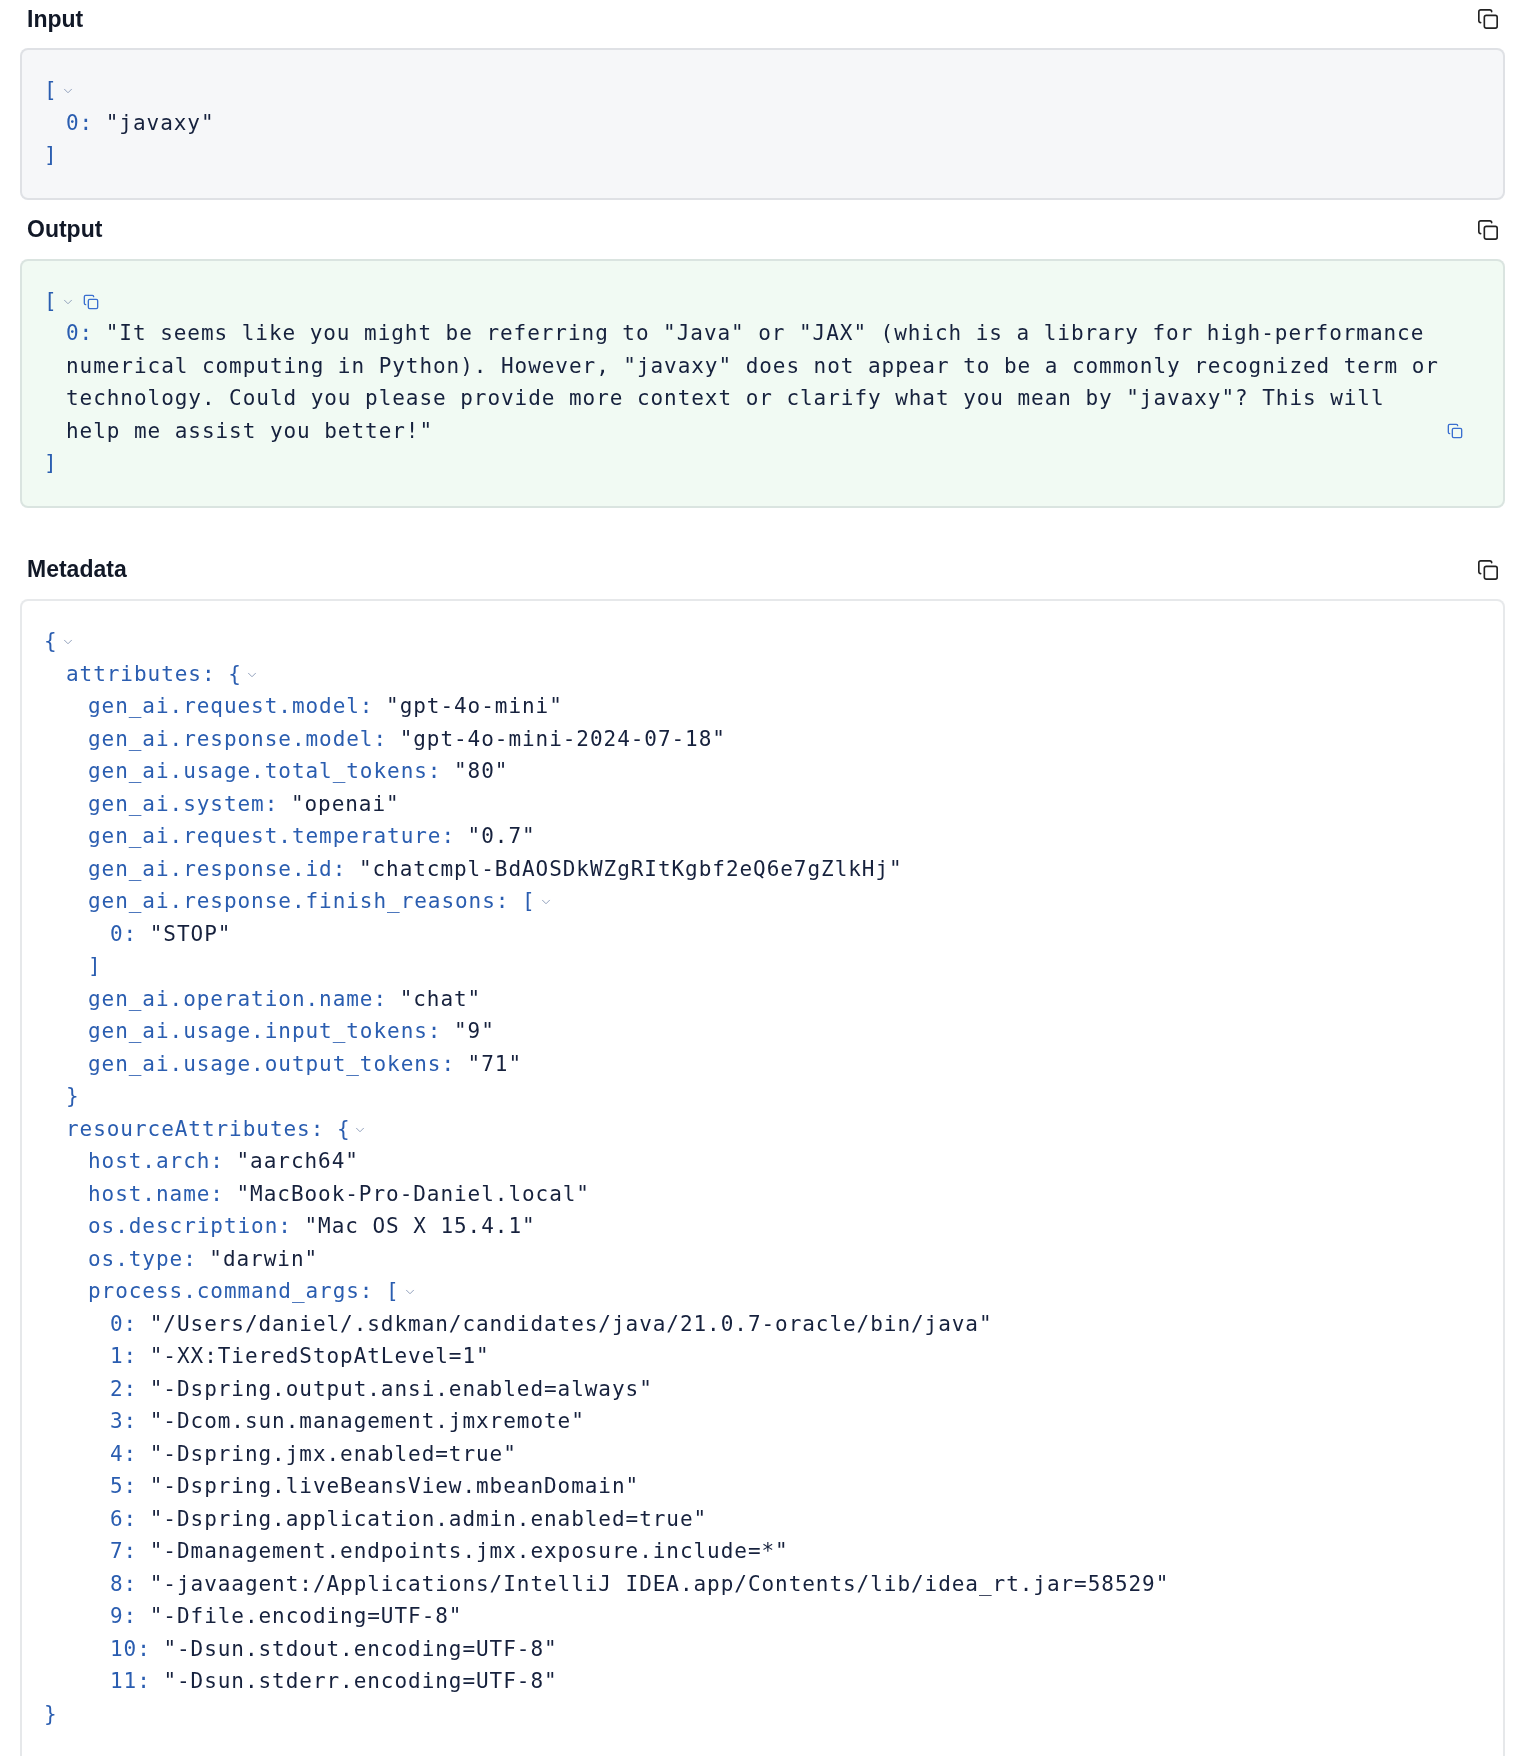  Describe the element at coordinates (360, 1648) in the screenshot. I see `json-value: "-Dsun.stdout.encoding=UTF-8"` at that location.